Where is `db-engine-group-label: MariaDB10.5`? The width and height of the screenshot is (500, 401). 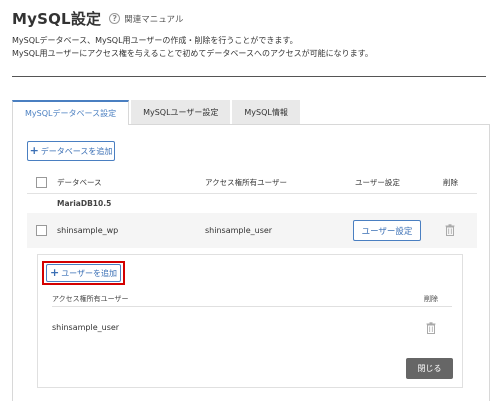
db-engine-group-label: MariaDB10.5 is located at coordinates (84, 203).